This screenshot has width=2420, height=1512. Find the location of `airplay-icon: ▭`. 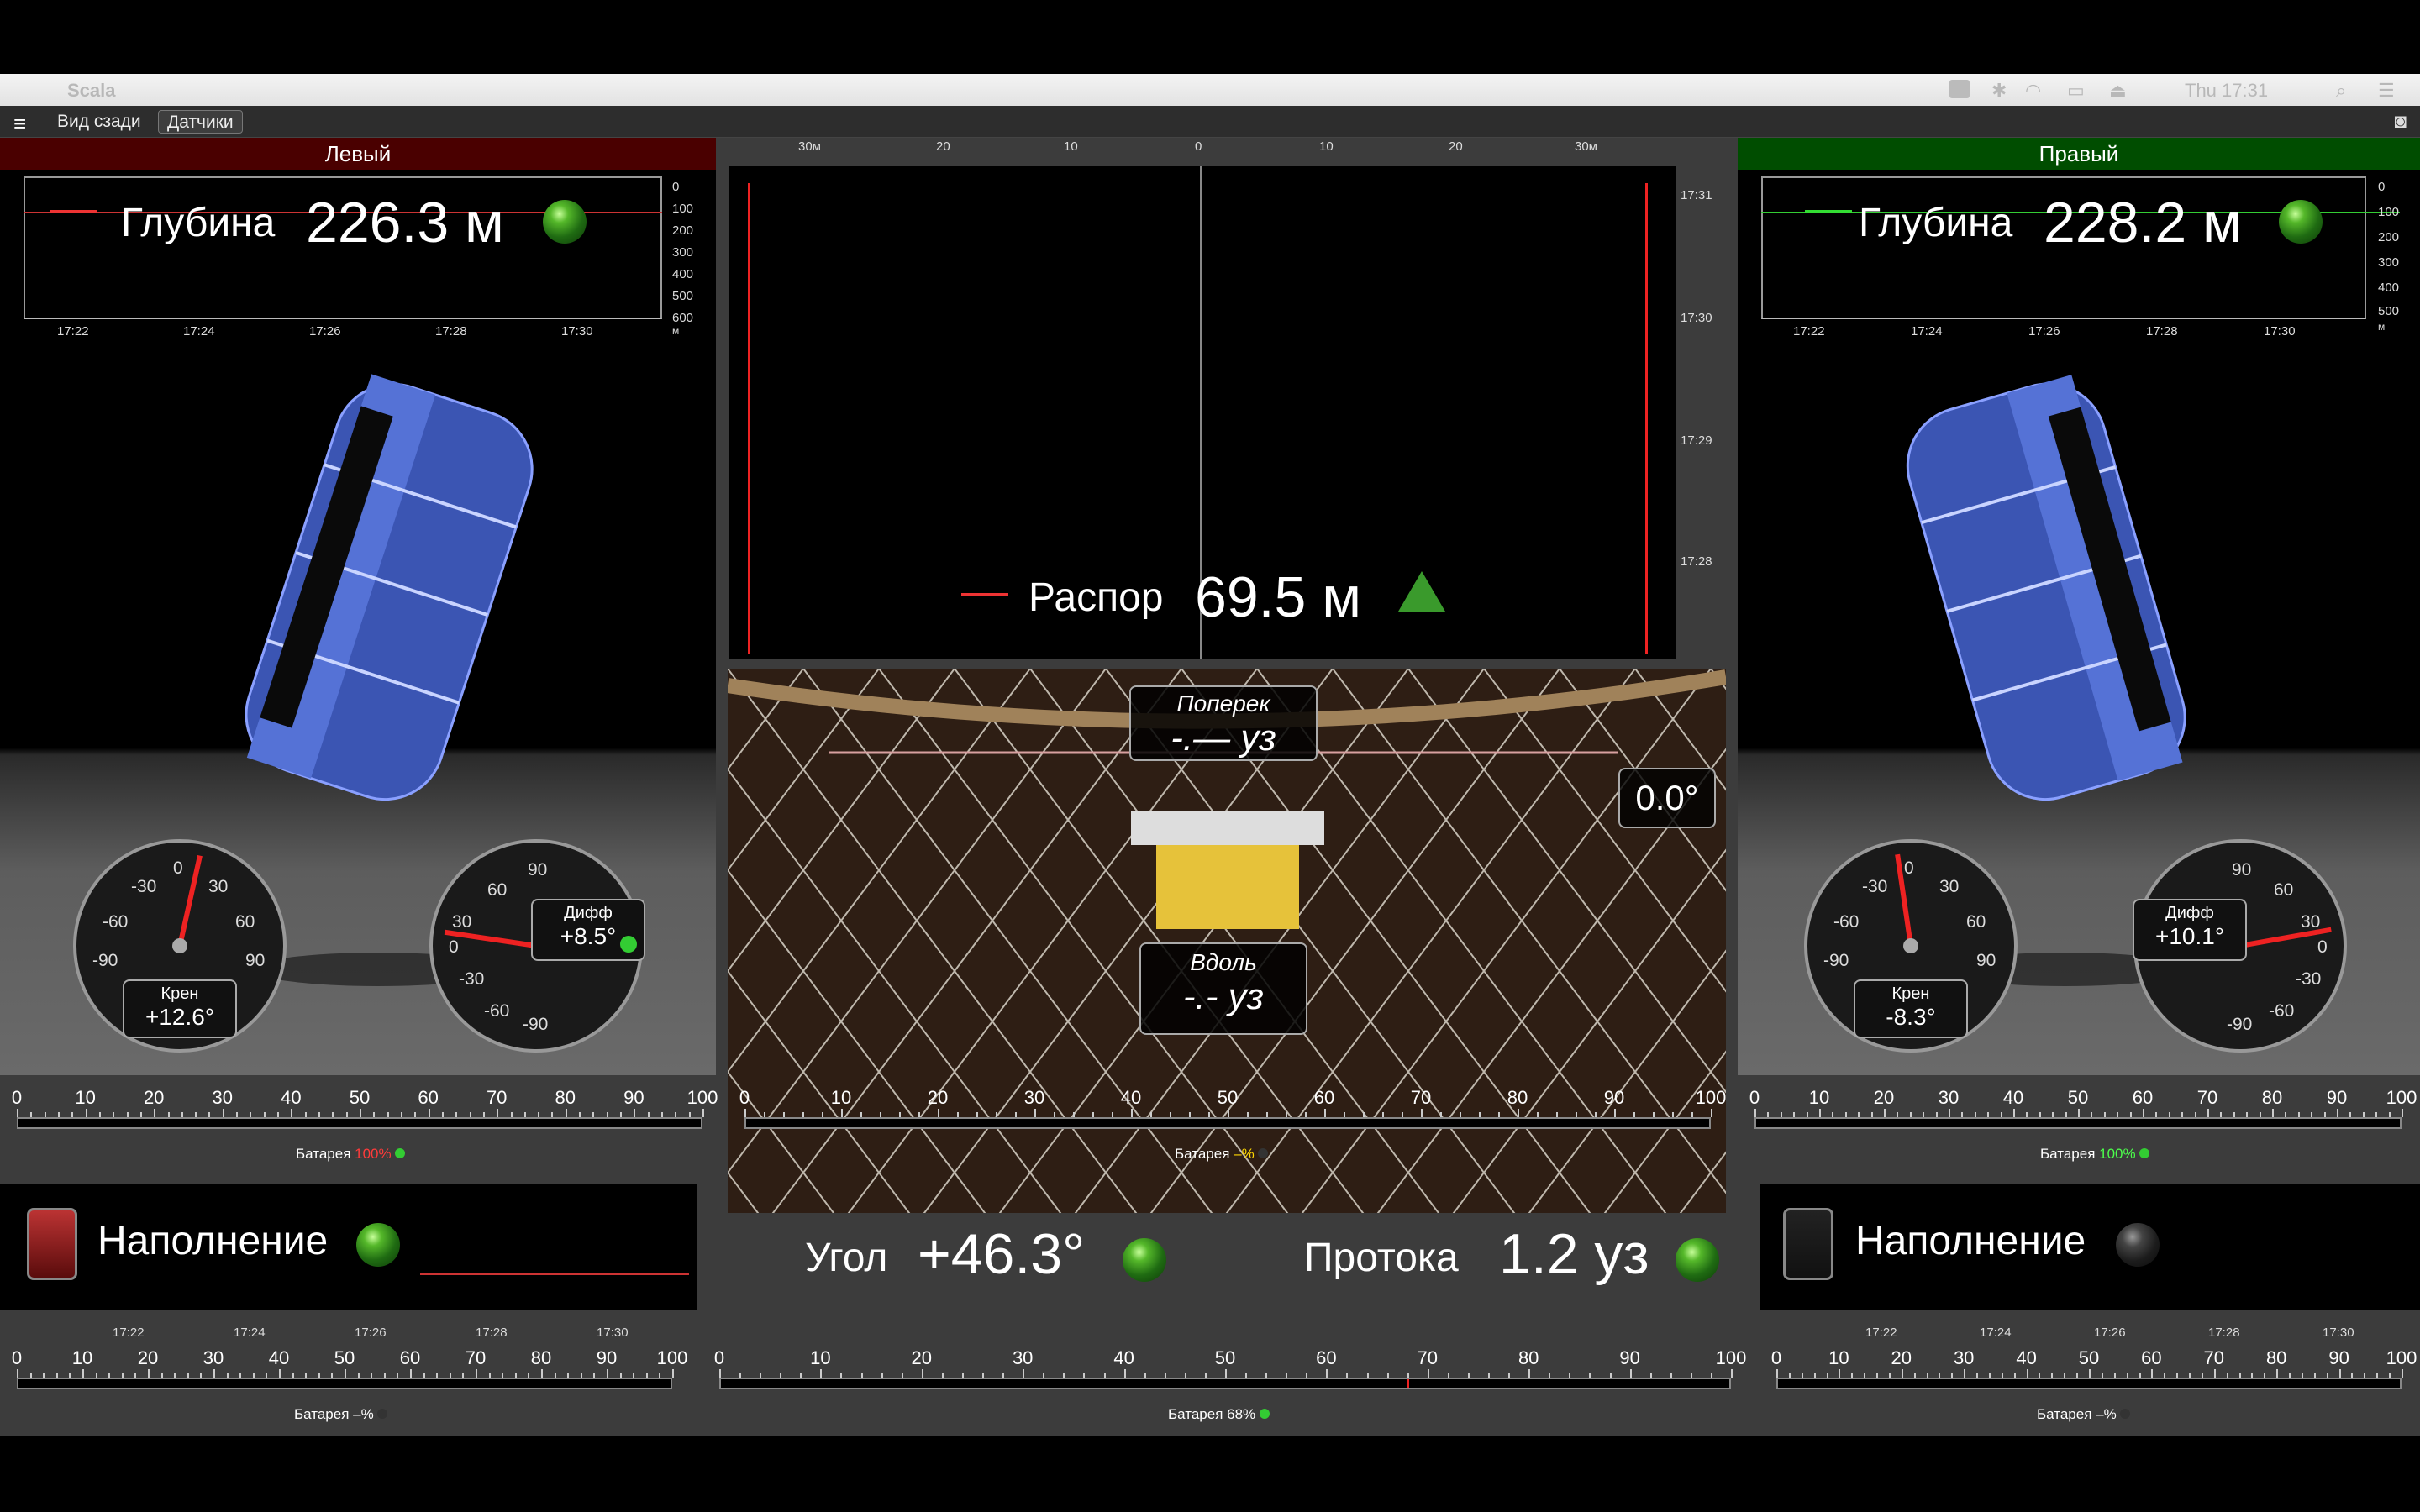

airplay-icon: ▭ is located at coordinates (2076, 91).